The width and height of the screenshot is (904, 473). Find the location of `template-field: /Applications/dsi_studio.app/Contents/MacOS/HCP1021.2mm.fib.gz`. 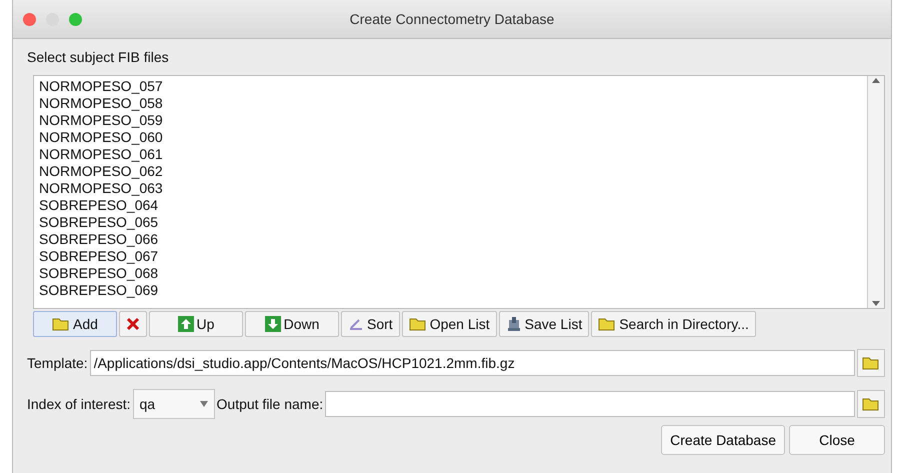

template-field: /Applications/dsi_studio.app/Contents/MacOS/HCP1021.2mm.fib.gz is located at coordinates (472, 363).